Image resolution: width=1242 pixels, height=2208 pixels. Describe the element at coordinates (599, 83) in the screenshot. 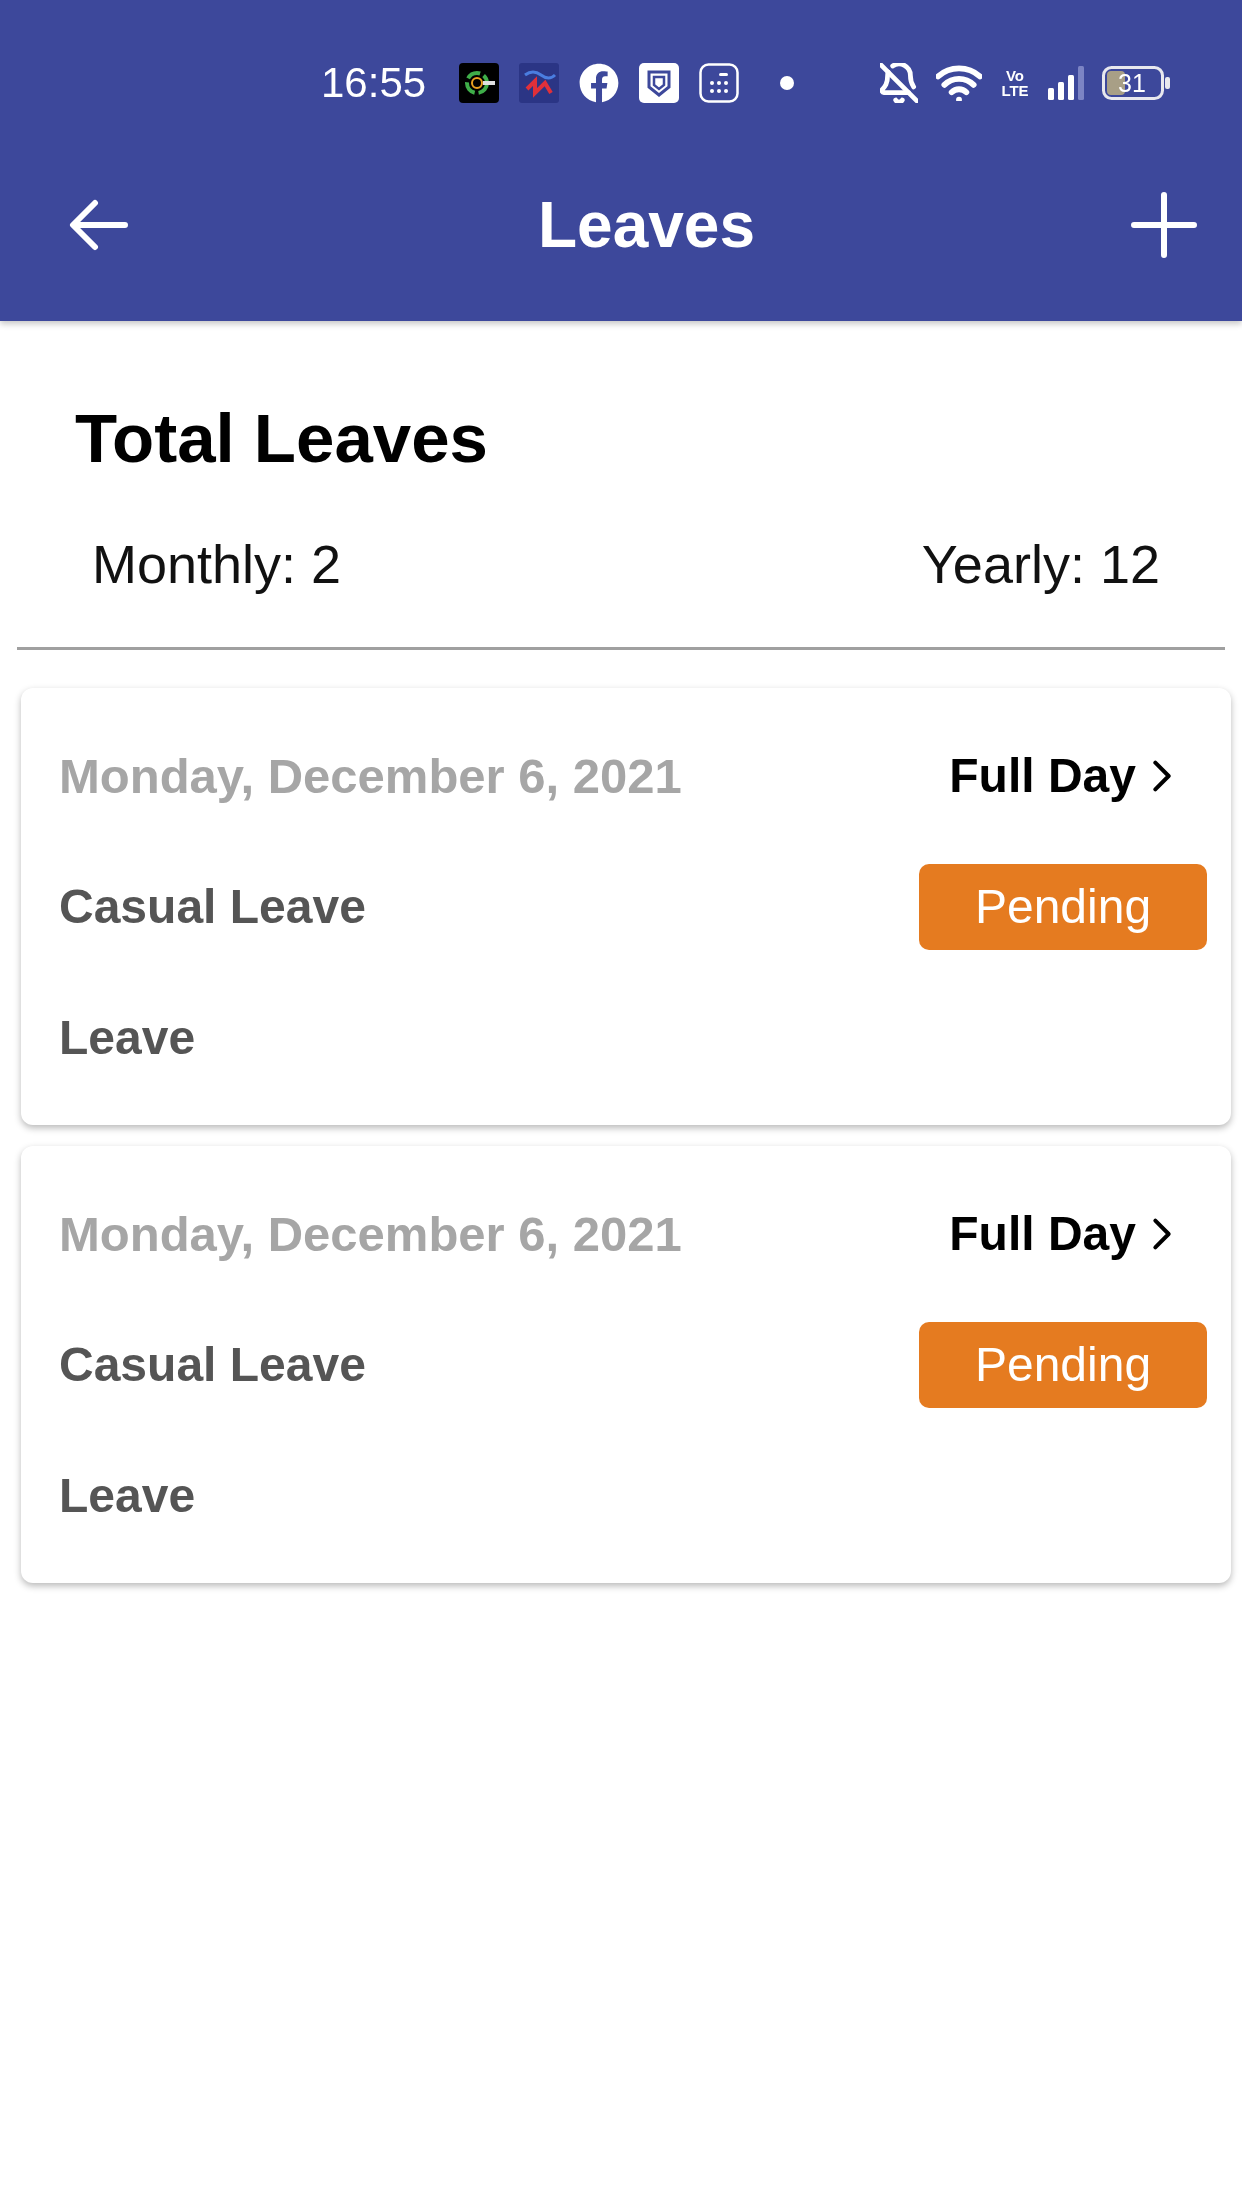

I see `facebook-icon` at that location.